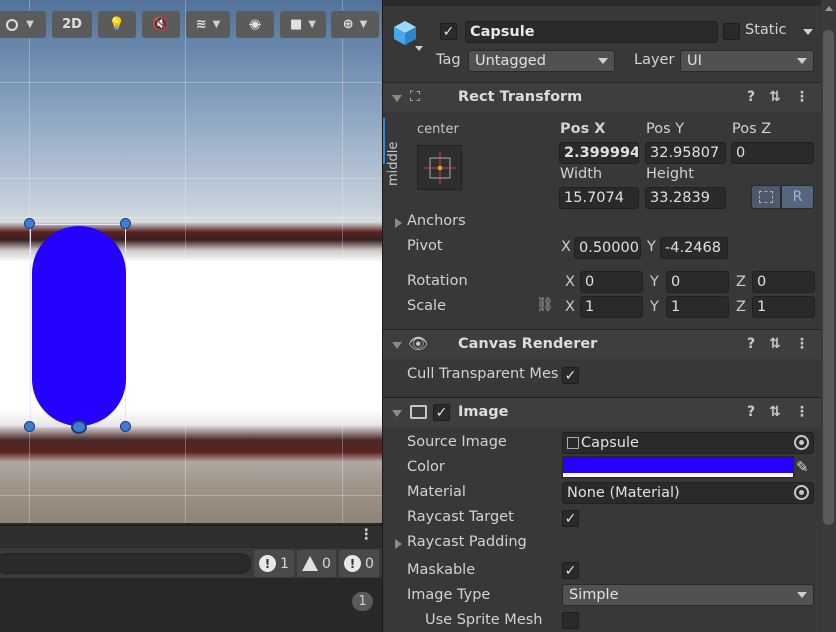 Image resolution: width=836 pixels, height=632 pixels. I want to click on camera-dropdown: ■ ▼, so click(303, 24).